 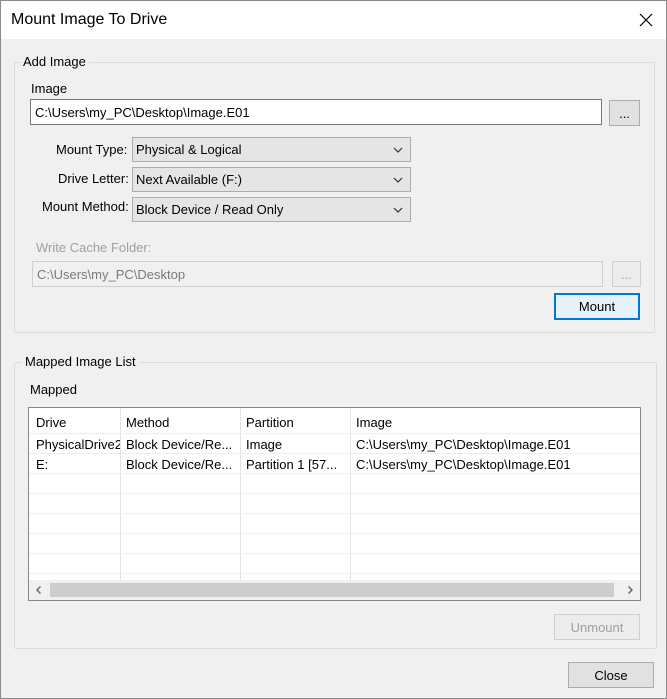 I want to click on close-button: Close, so click(x=611, y=675).